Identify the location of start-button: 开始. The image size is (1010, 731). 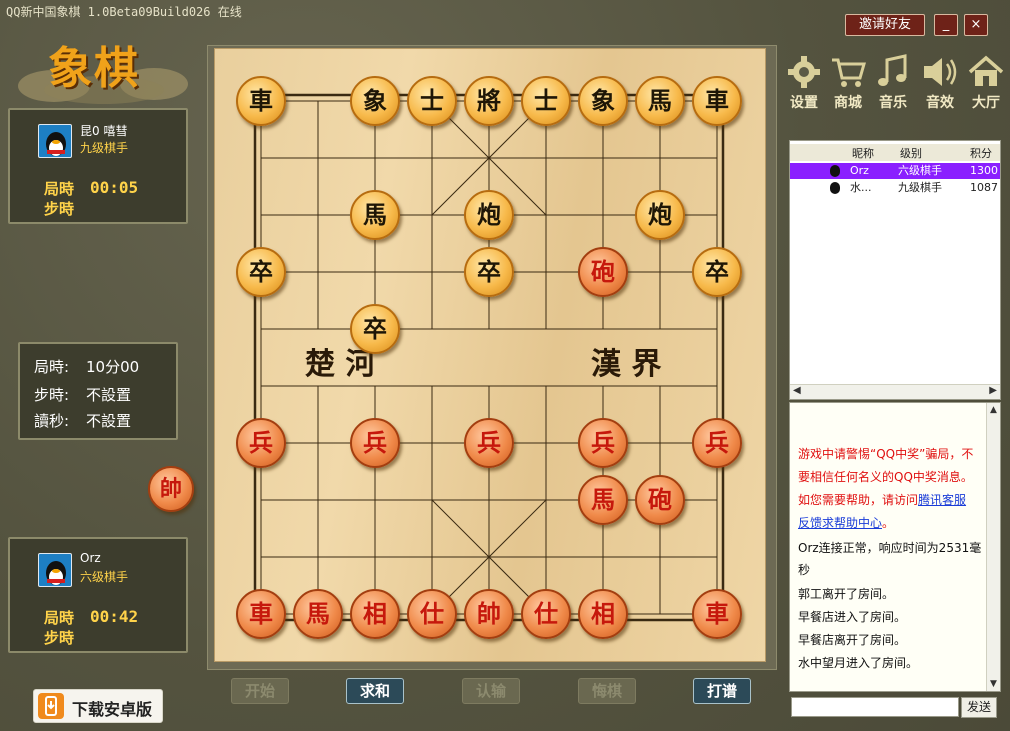
(260, 691).